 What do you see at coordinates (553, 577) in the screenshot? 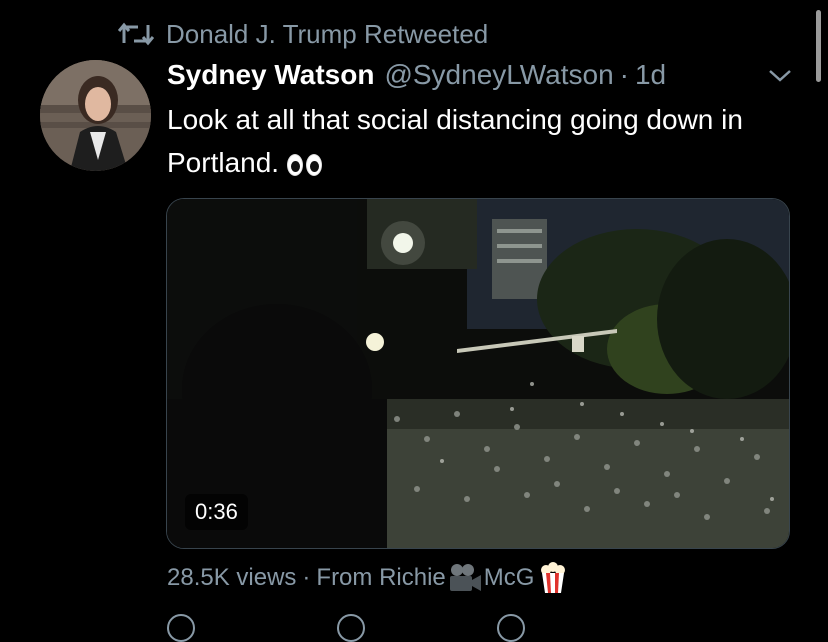
I see `popcorn-emoji` at bounding box center [553, 577].